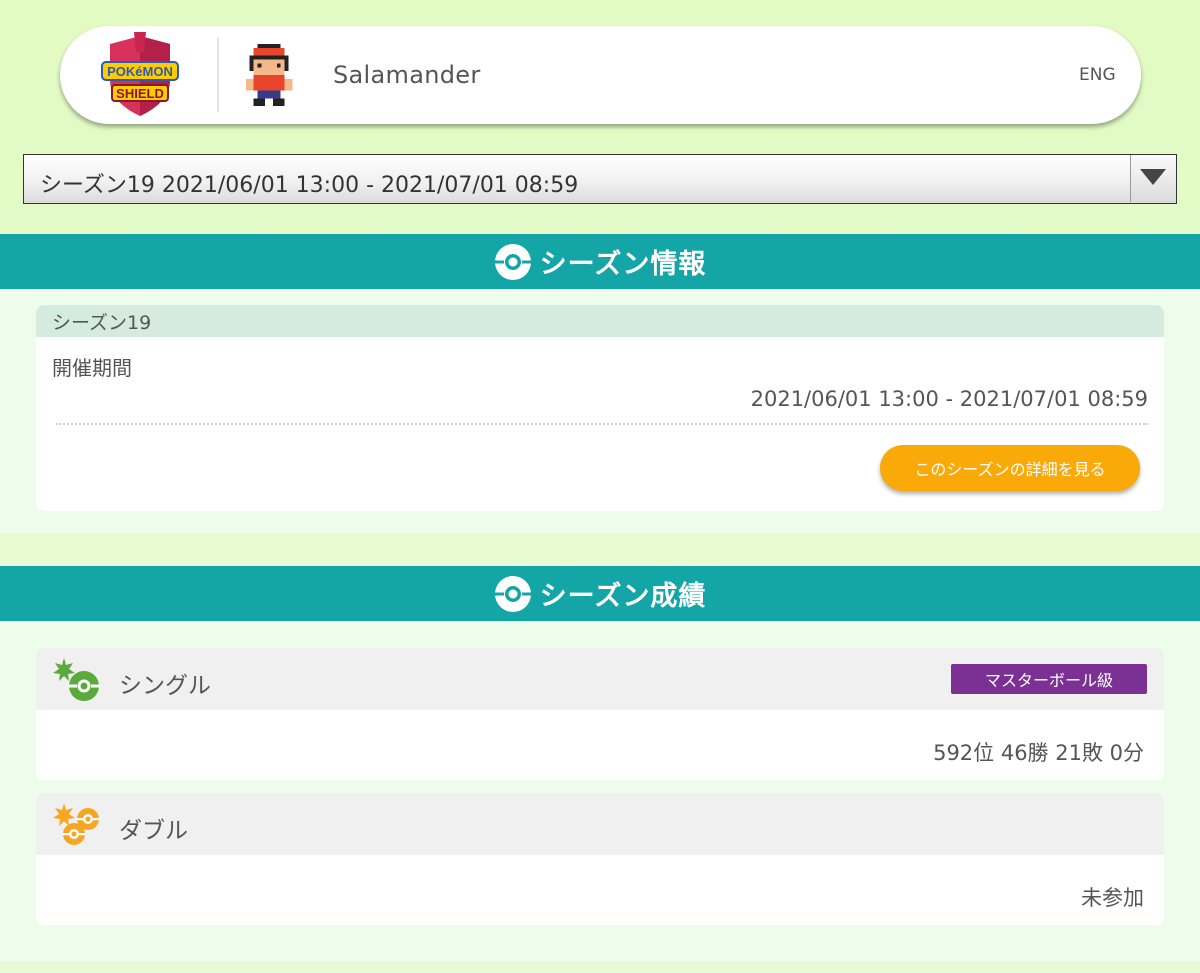 This screenshot has height=973, width=1200. Describe the element at coordinates (269, 75) in the screenshot. I see `trainer-avatar` at that location.